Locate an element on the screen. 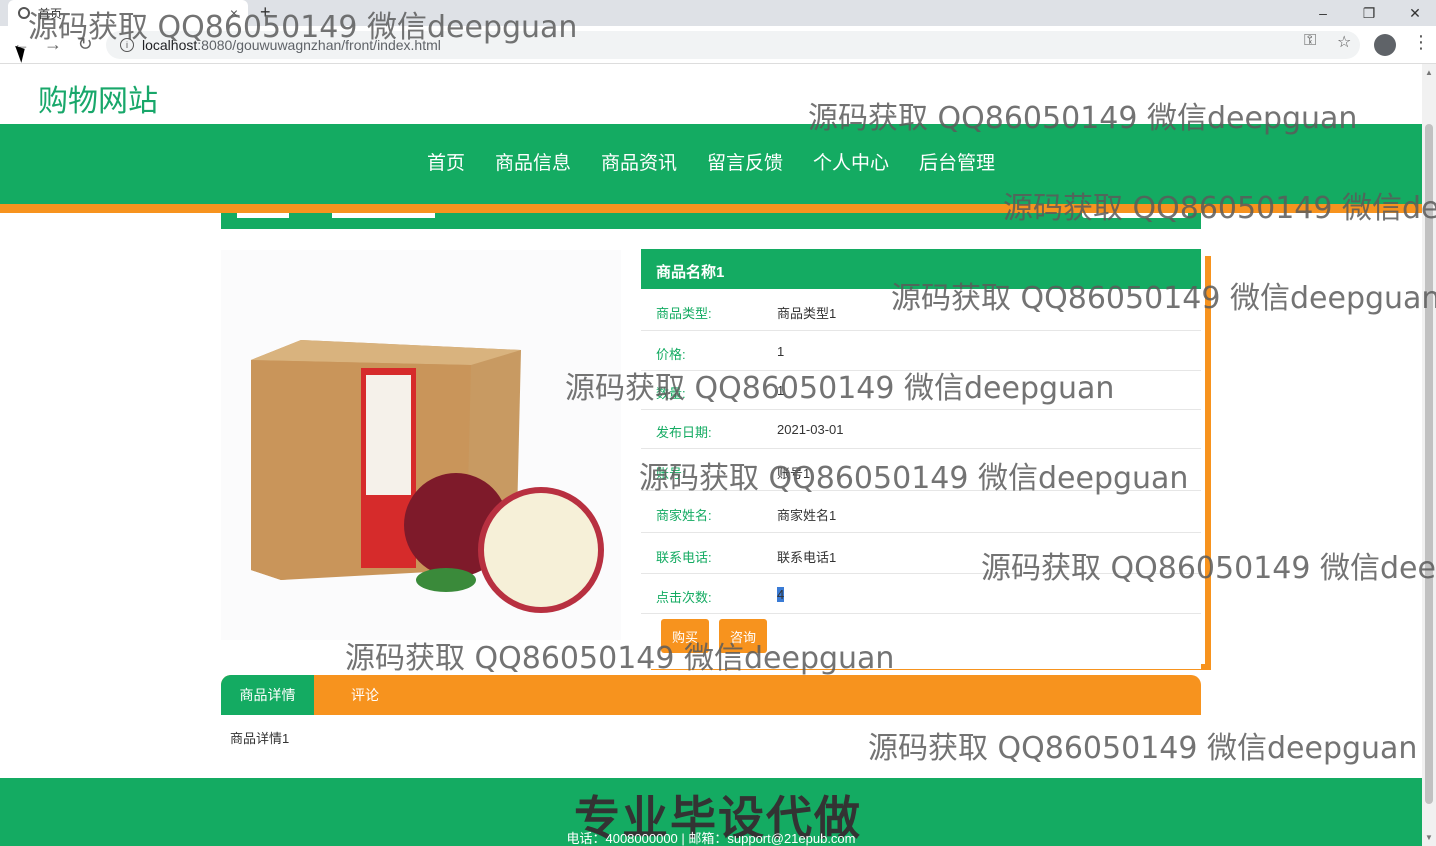  product-detail-content: 商品详情1 is located at coordinates (260, 738).